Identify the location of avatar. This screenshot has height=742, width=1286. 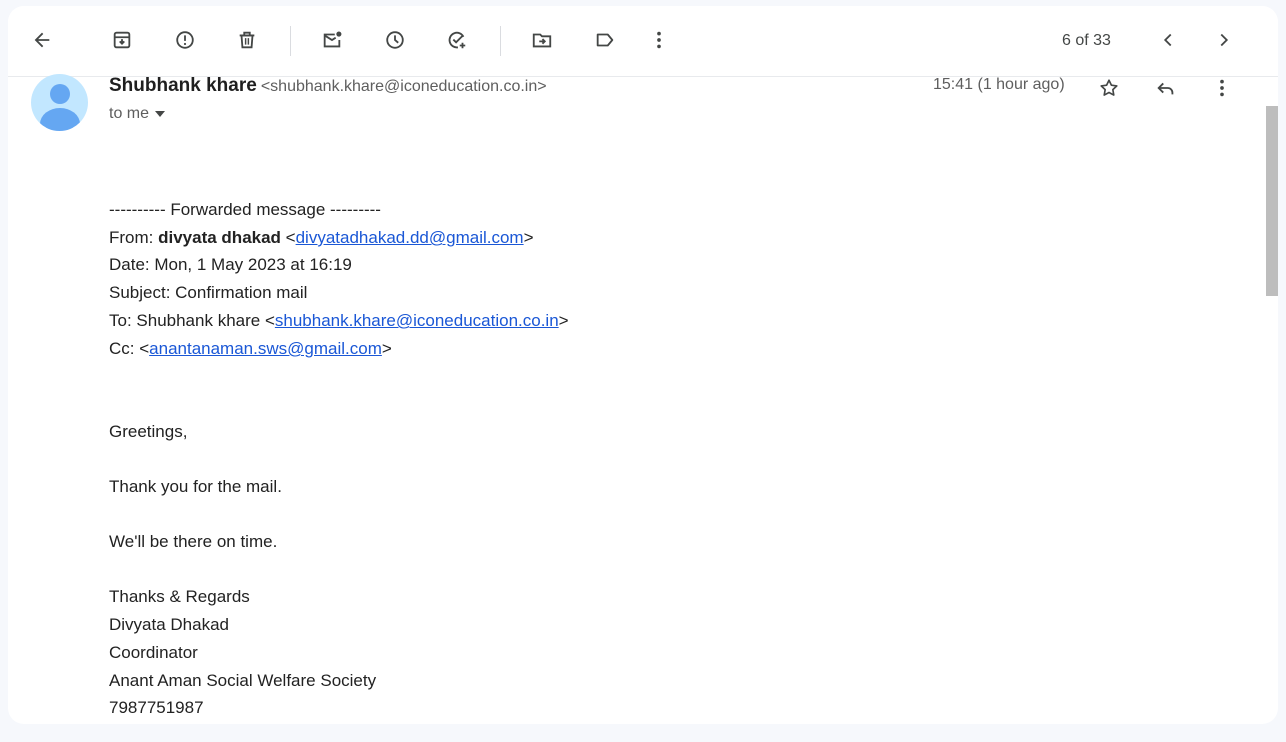
(59, 102).